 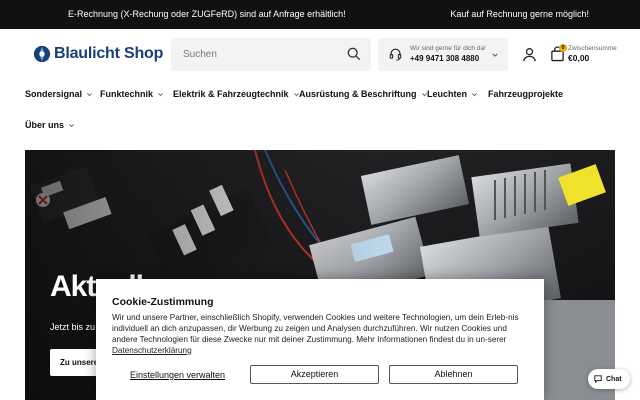 What do you see at coordinates (73, 327) in the screenshot?
I see `hero-subtitle: Jetzt bis zu` at bounding box center [73, 327].